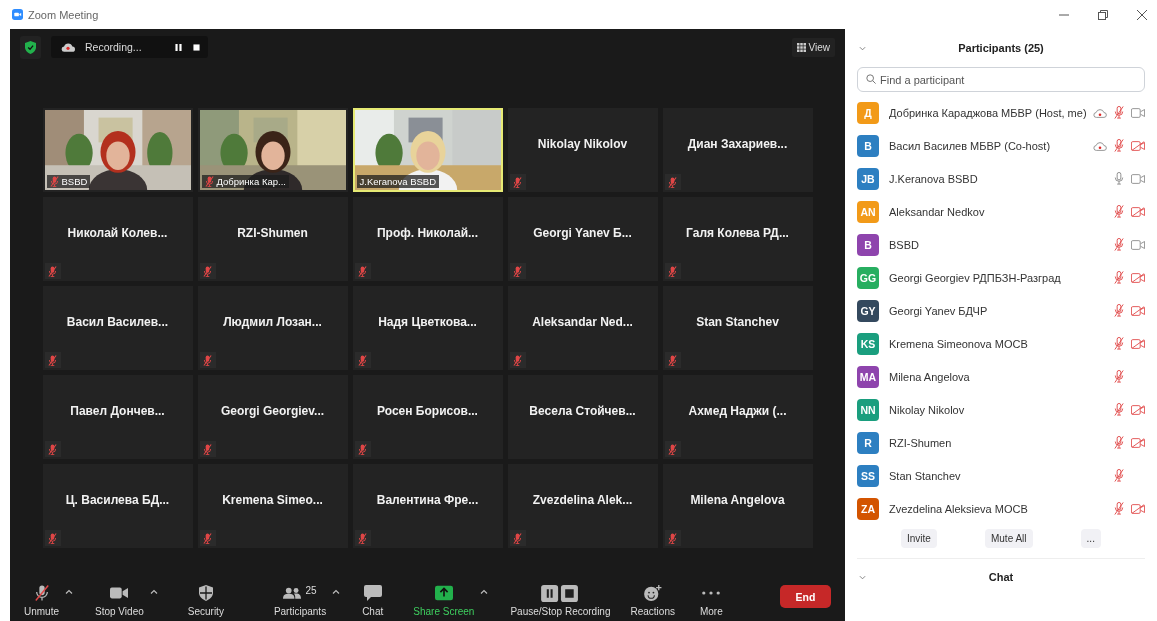 The height and width of the screenshot is (621, 1157). Describe the element at coordinates (868, 310) in the screenshot. I see `avatar: GY` at that location.